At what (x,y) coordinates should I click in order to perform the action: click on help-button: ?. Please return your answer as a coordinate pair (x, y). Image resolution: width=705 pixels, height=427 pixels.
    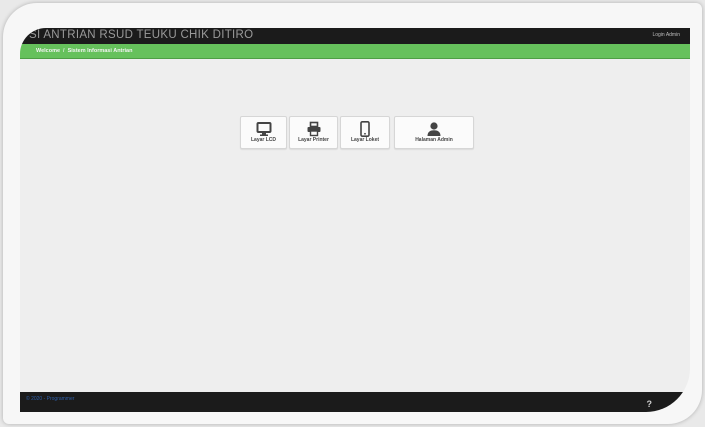
    Looking at the image, I should click on (650, 404).